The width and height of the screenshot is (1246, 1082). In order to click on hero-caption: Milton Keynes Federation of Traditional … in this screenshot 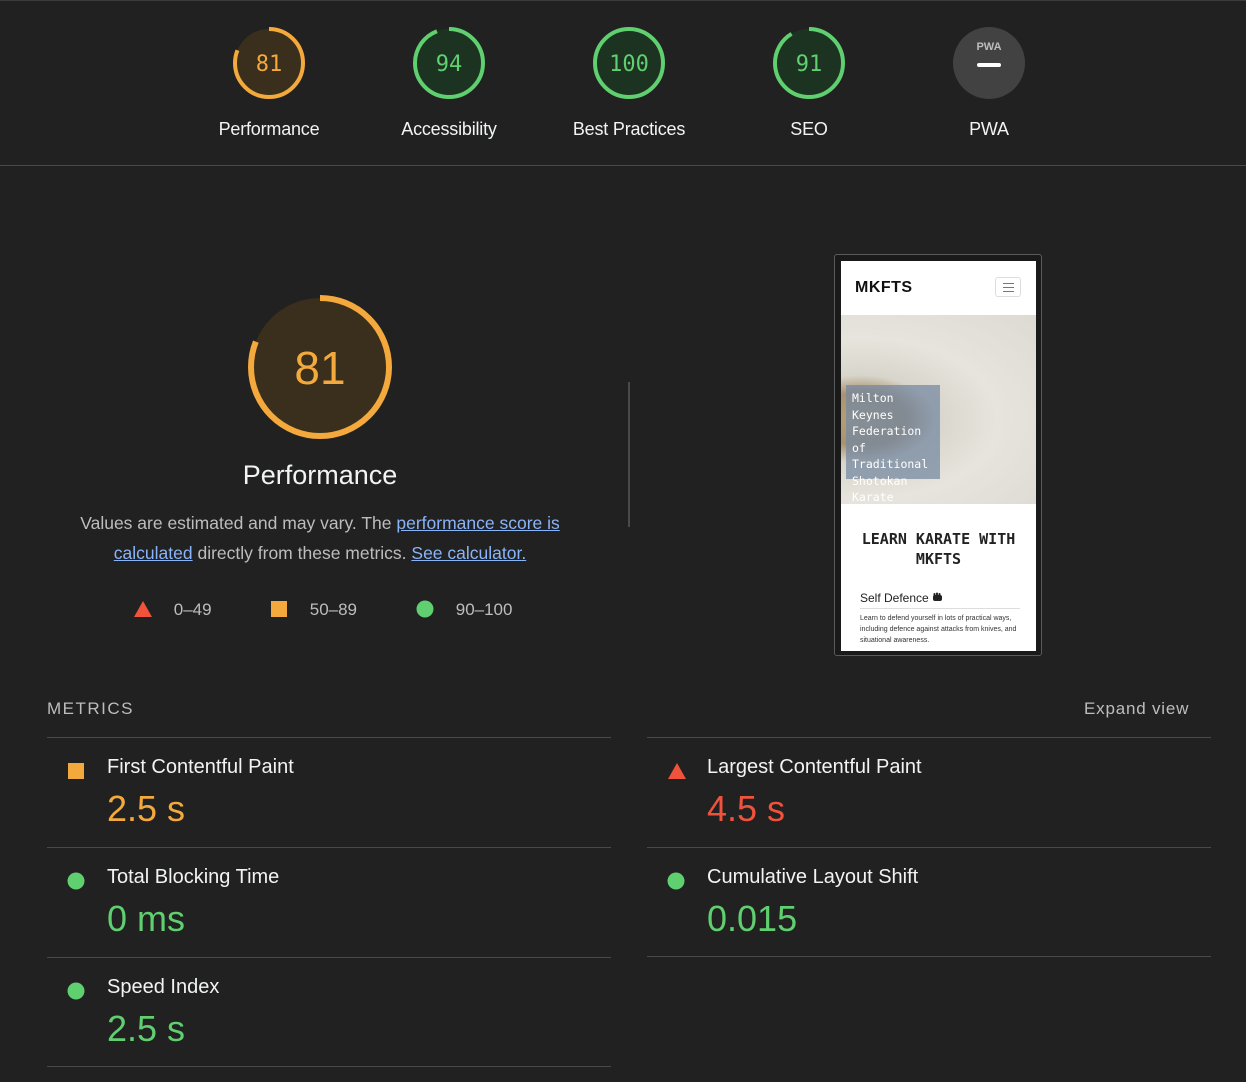, I will do `click(893, 453)`.